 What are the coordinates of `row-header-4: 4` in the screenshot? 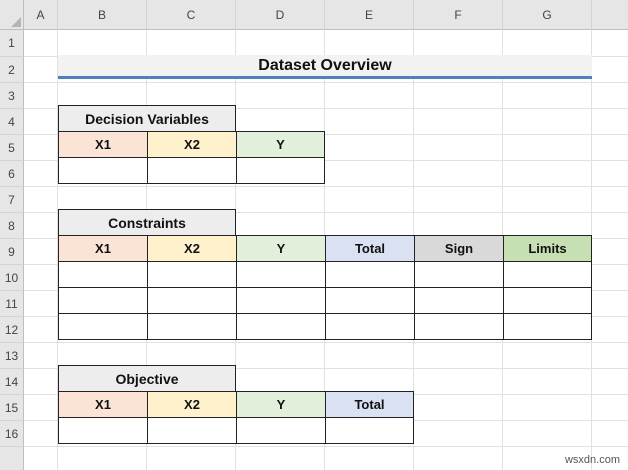 It's located at (12, 122).